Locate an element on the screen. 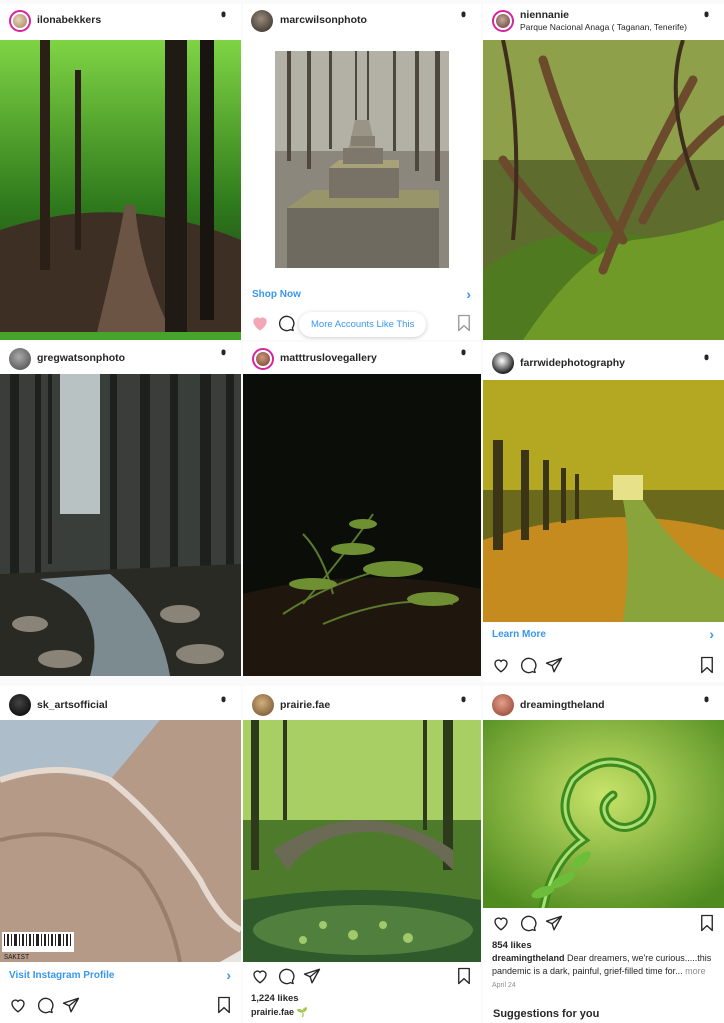 The width and height of the screenshot is (724, 1023). forest-blocks-image is located at coordinates (362, 161).